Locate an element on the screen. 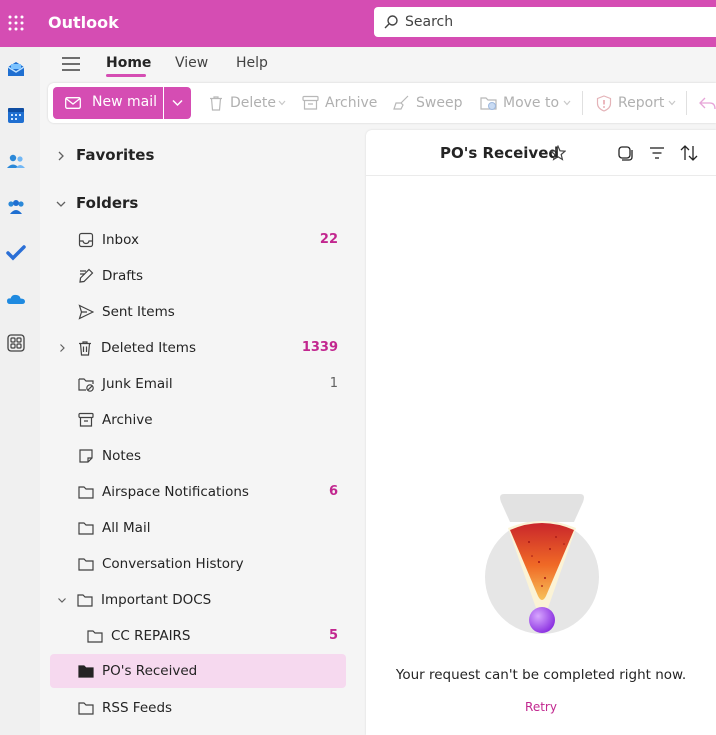  app-title: Outlook is located at coordinates (83, 22).